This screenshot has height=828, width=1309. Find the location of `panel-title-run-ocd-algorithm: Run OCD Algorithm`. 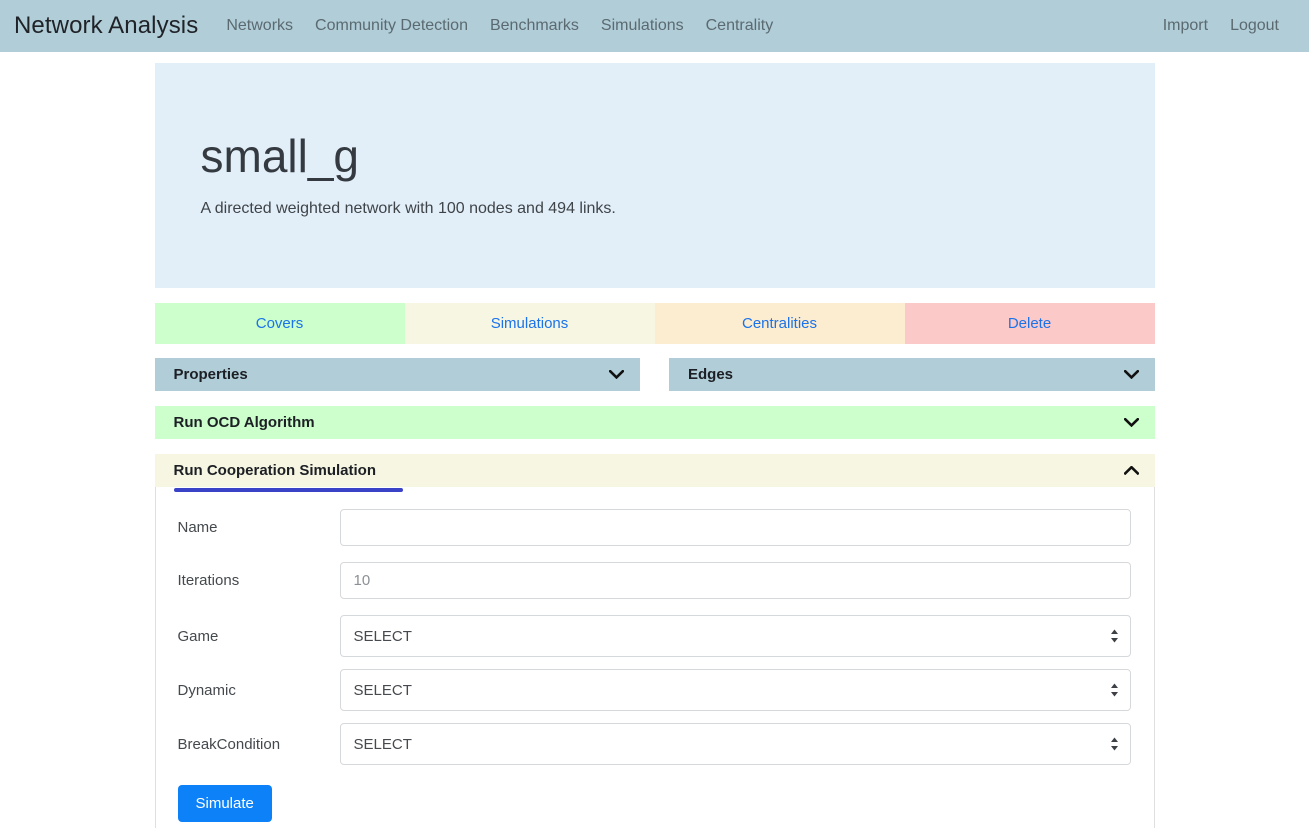

panel-title-run-ocd-algorithm: Run OCD Algorithm is located at coordinates (244, 422).